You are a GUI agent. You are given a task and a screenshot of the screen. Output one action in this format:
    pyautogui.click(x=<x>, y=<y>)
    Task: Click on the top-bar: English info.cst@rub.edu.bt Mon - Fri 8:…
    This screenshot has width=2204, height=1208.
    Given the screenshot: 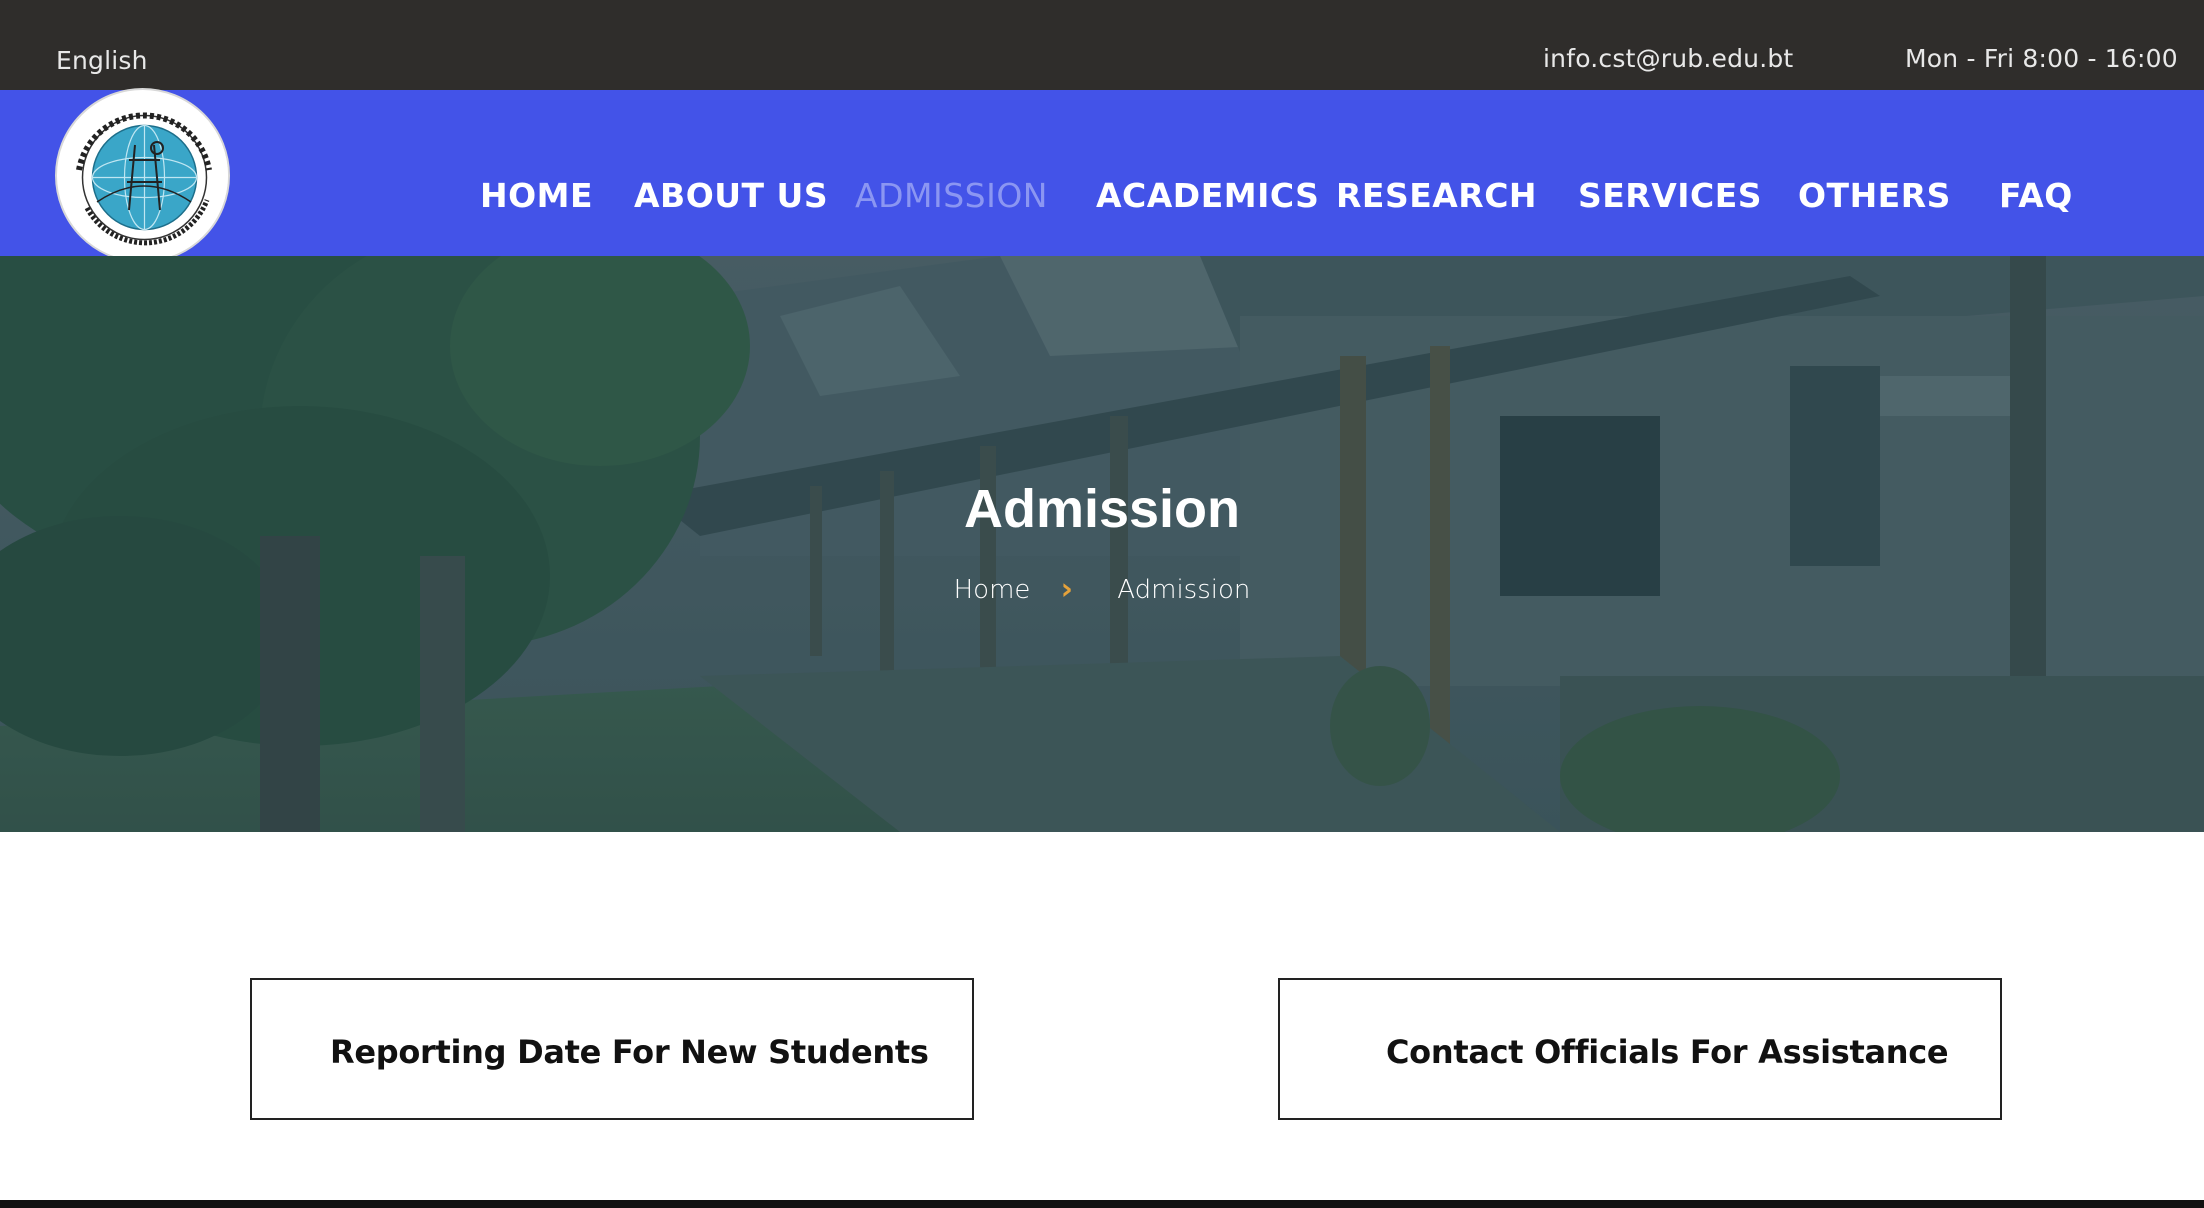 What is the action you would take?
    pyautogui.click(x=1102, y=45)
    